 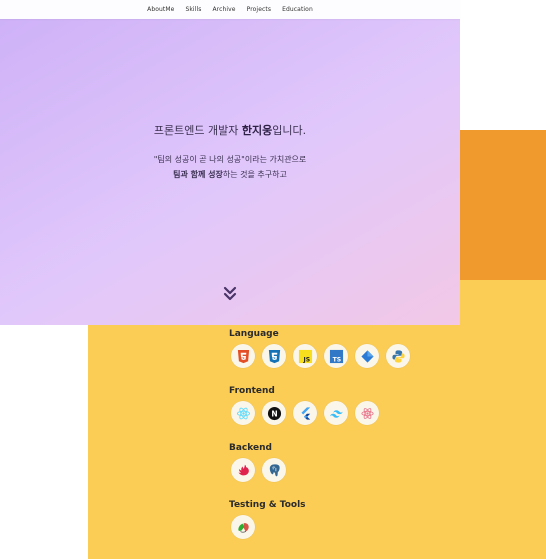 I want to click on typescript-icon-label: TS, so click(x=336, y=359).